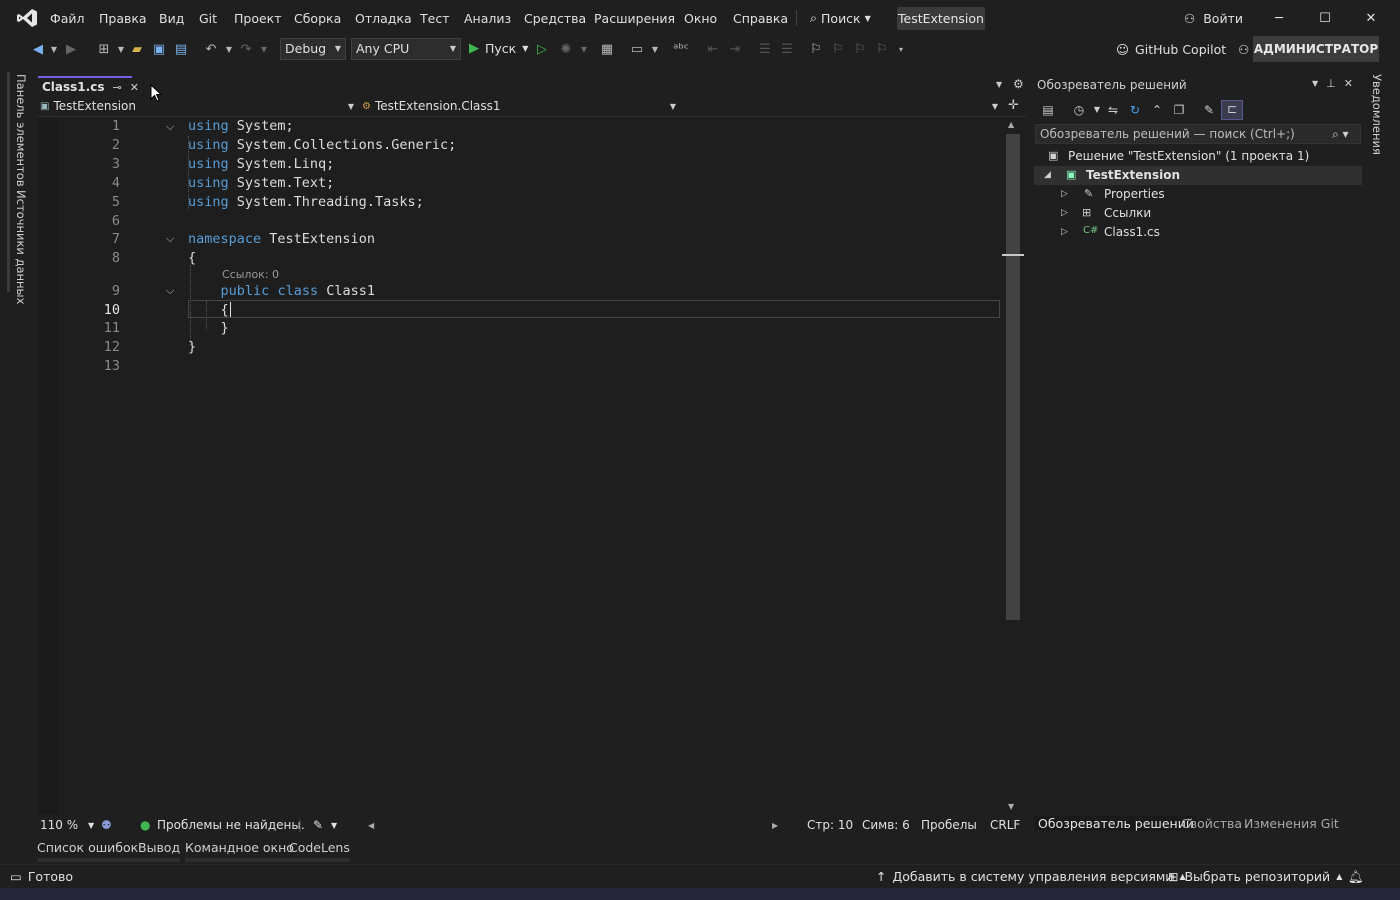 The height and width of the screenshot is (900, 1400). Describe the element at coordinates (1315, 84) in the screenshot. I see `panel-menu-icon: ▼` at that location.